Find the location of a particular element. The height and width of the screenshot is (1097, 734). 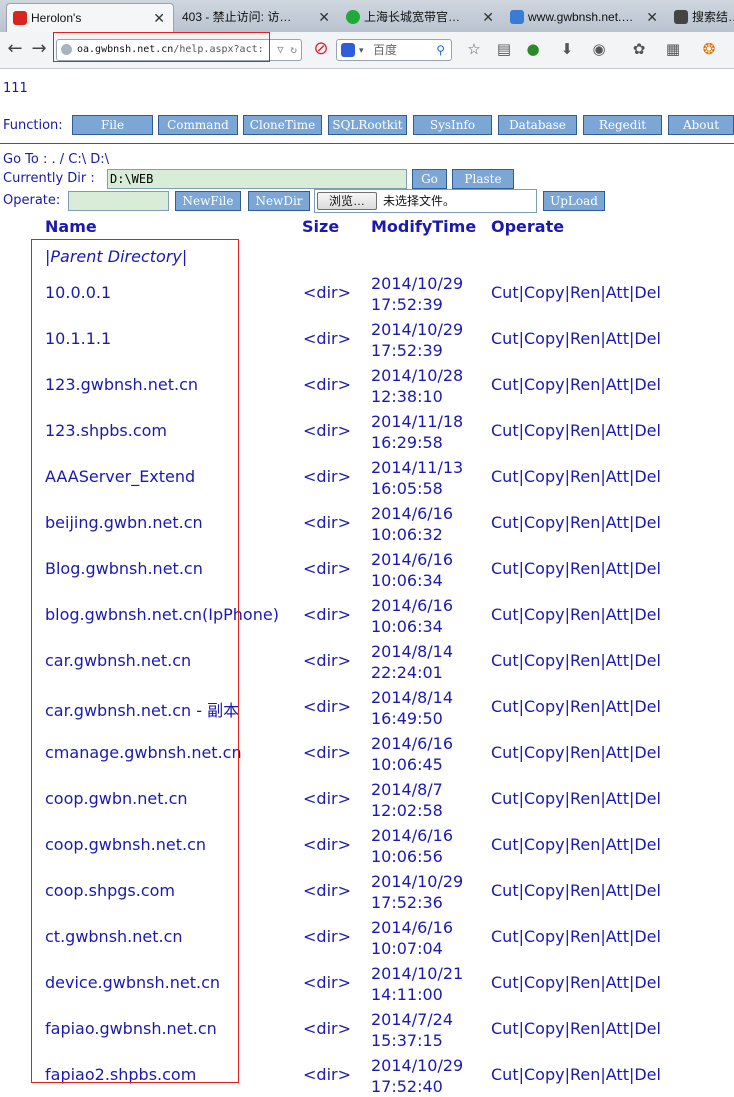

tab-herolons: Herolon's ✕ is located at coordinates (90, 17).